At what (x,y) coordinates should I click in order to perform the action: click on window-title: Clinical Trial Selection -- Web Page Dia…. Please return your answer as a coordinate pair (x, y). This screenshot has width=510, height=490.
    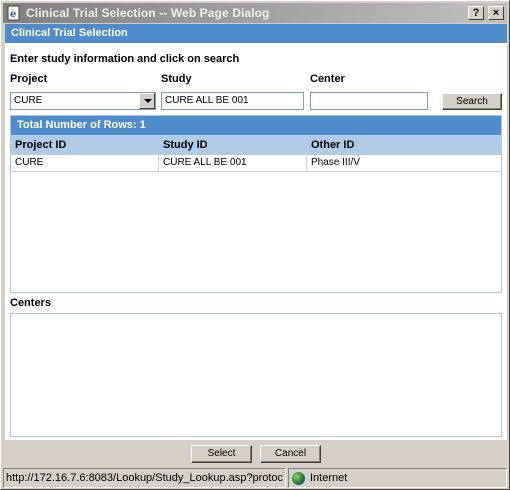
    Looking at the image, I should click on (148, 13).